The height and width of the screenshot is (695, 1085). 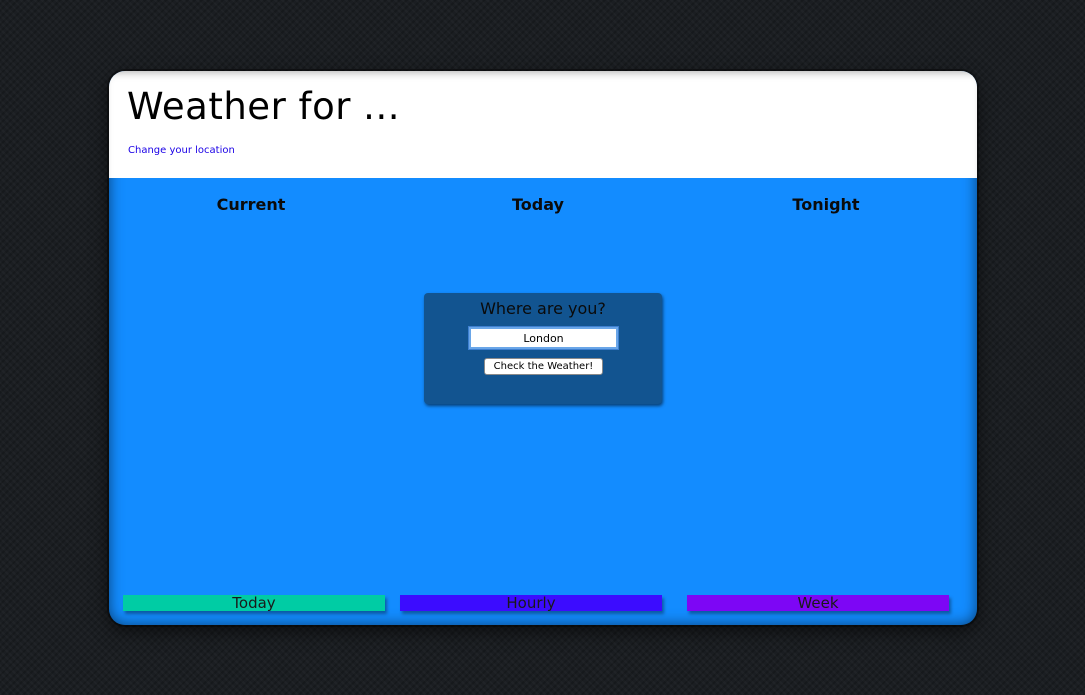 I want to click on tab-hourly: Hourly, so click(x=531, y=603).